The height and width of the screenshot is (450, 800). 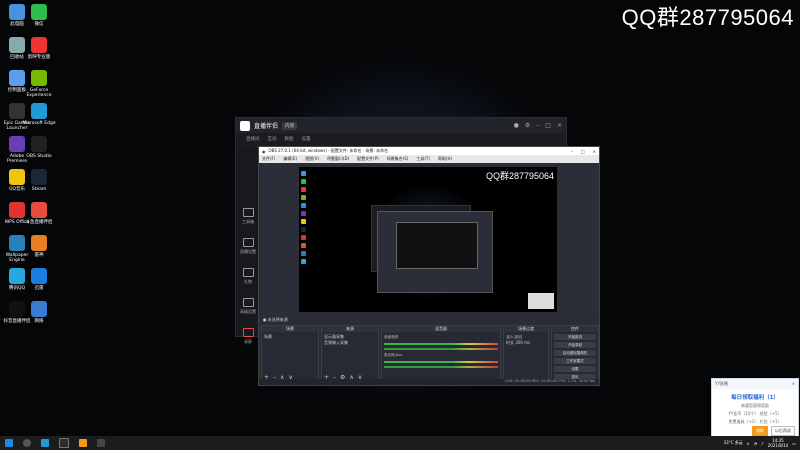 What do you see at coordinates (248, 212) in the screenshot?
I see `toolbox-icon` at bounding box center [248, 212].